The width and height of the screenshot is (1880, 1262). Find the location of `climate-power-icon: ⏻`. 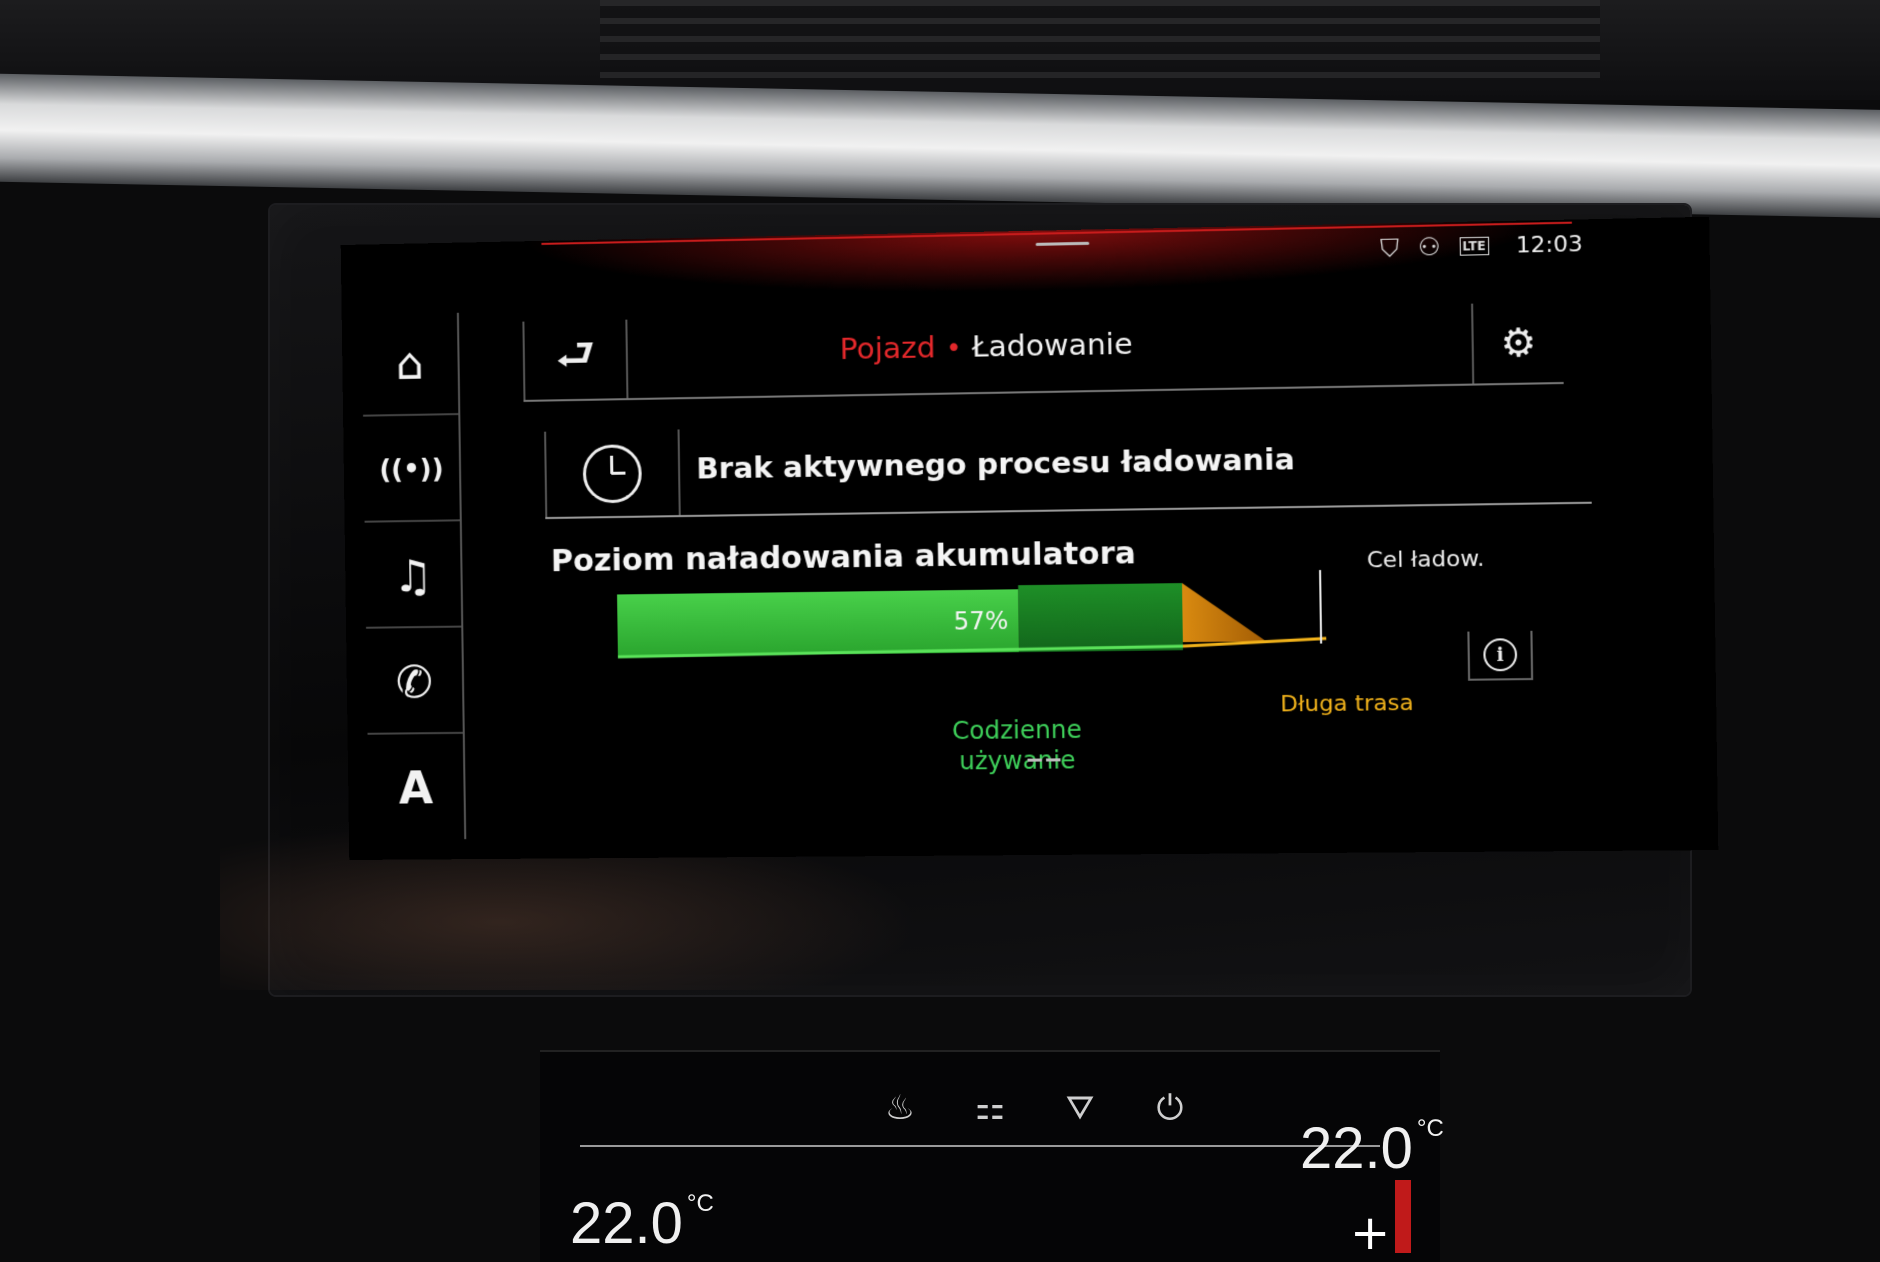

climate-power-icon: ⏻ is located at coordinates (1170, 1108).